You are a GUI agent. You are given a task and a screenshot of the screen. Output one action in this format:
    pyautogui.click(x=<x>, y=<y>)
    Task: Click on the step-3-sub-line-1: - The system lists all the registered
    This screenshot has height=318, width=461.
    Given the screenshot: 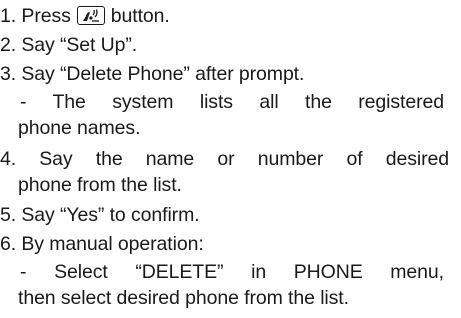 What is the action you would take?
    pyautogui.click(x=232, y=102)
    